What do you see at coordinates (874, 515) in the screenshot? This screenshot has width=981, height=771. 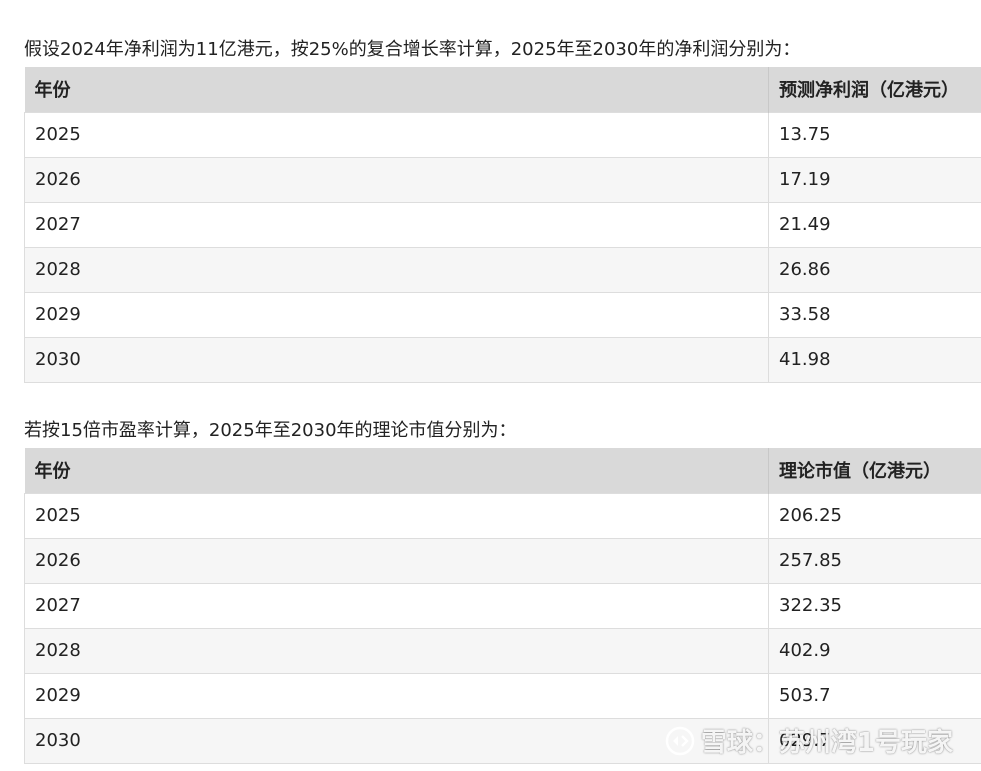 I see `market-value-cell: 206.25` at bounding box center [874, 515].